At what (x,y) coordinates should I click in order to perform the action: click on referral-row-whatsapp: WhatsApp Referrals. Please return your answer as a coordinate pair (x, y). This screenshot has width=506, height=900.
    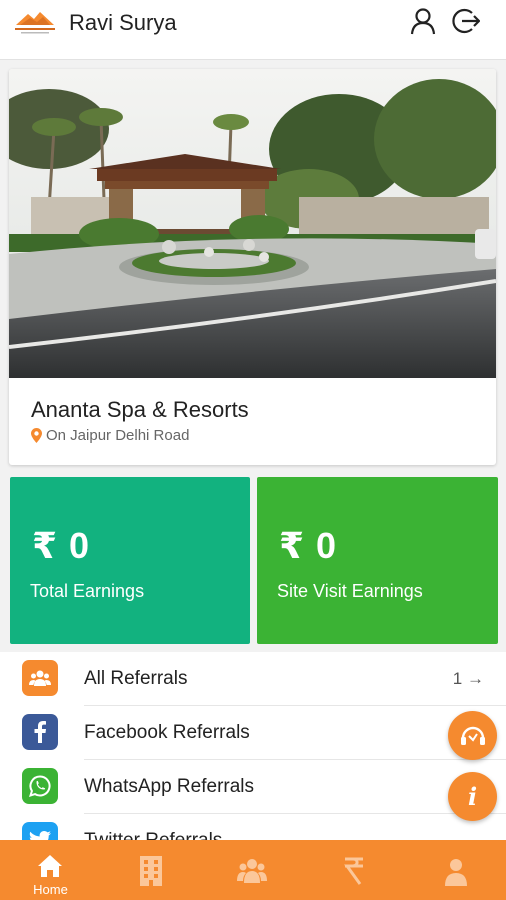
    Looking at the image, I should click on (253, 787).